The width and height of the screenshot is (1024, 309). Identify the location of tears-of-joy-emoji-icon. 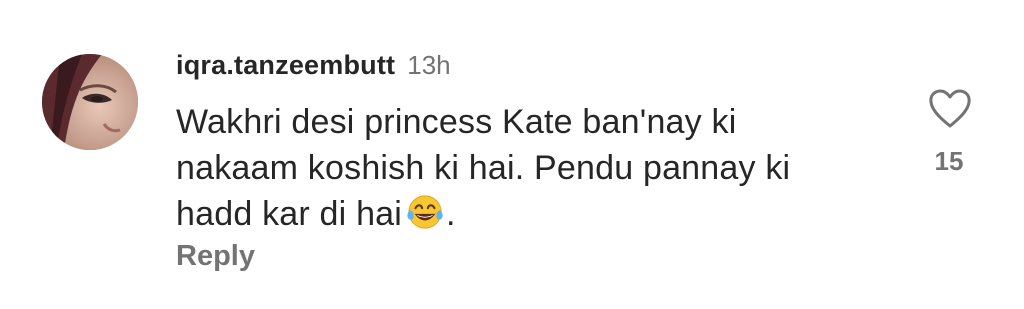
(425, 212).